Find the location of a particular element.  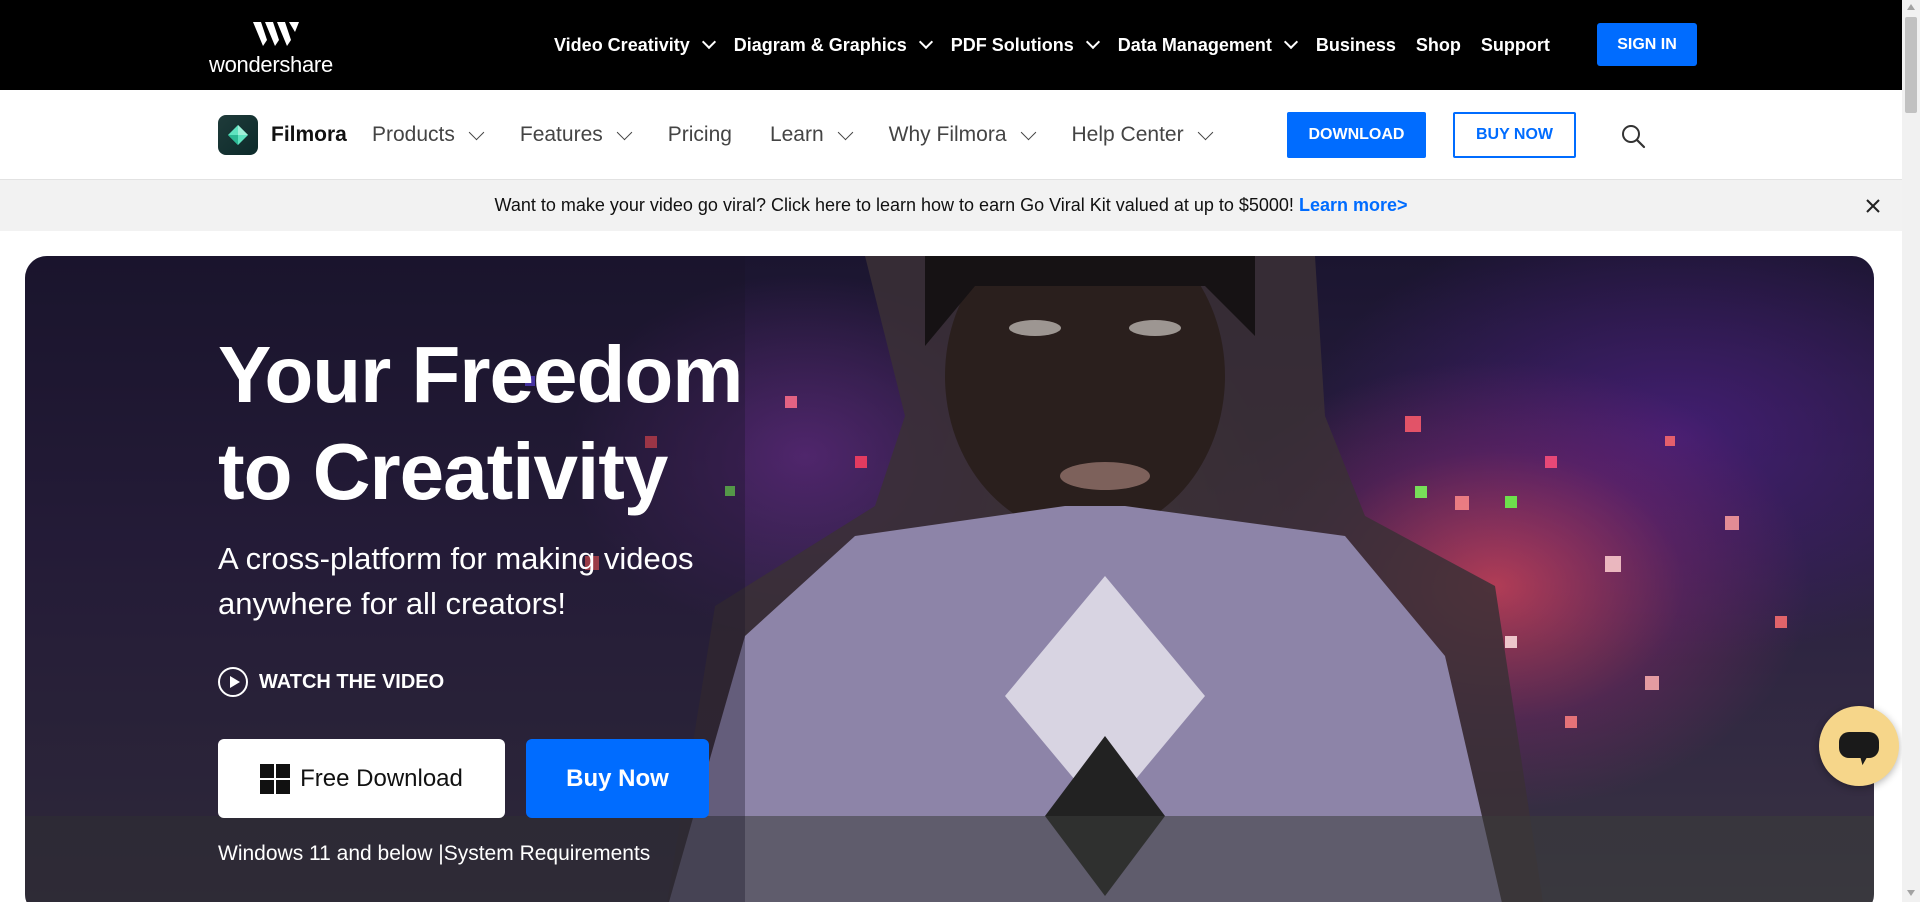

scrollbar-thumb is located at coordinates (1911, 65).